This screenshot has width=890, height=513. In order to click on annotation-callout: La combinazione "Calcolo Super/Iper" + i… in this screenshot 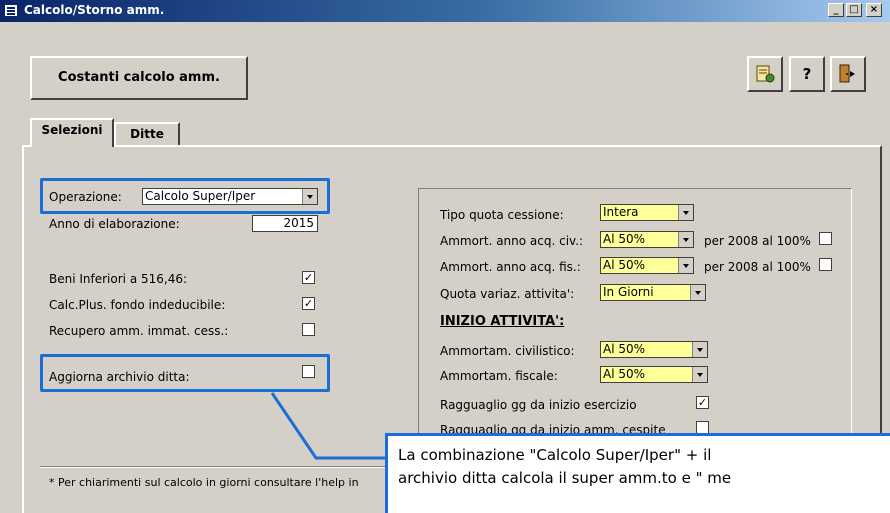, I will do `click(637, 473)`.